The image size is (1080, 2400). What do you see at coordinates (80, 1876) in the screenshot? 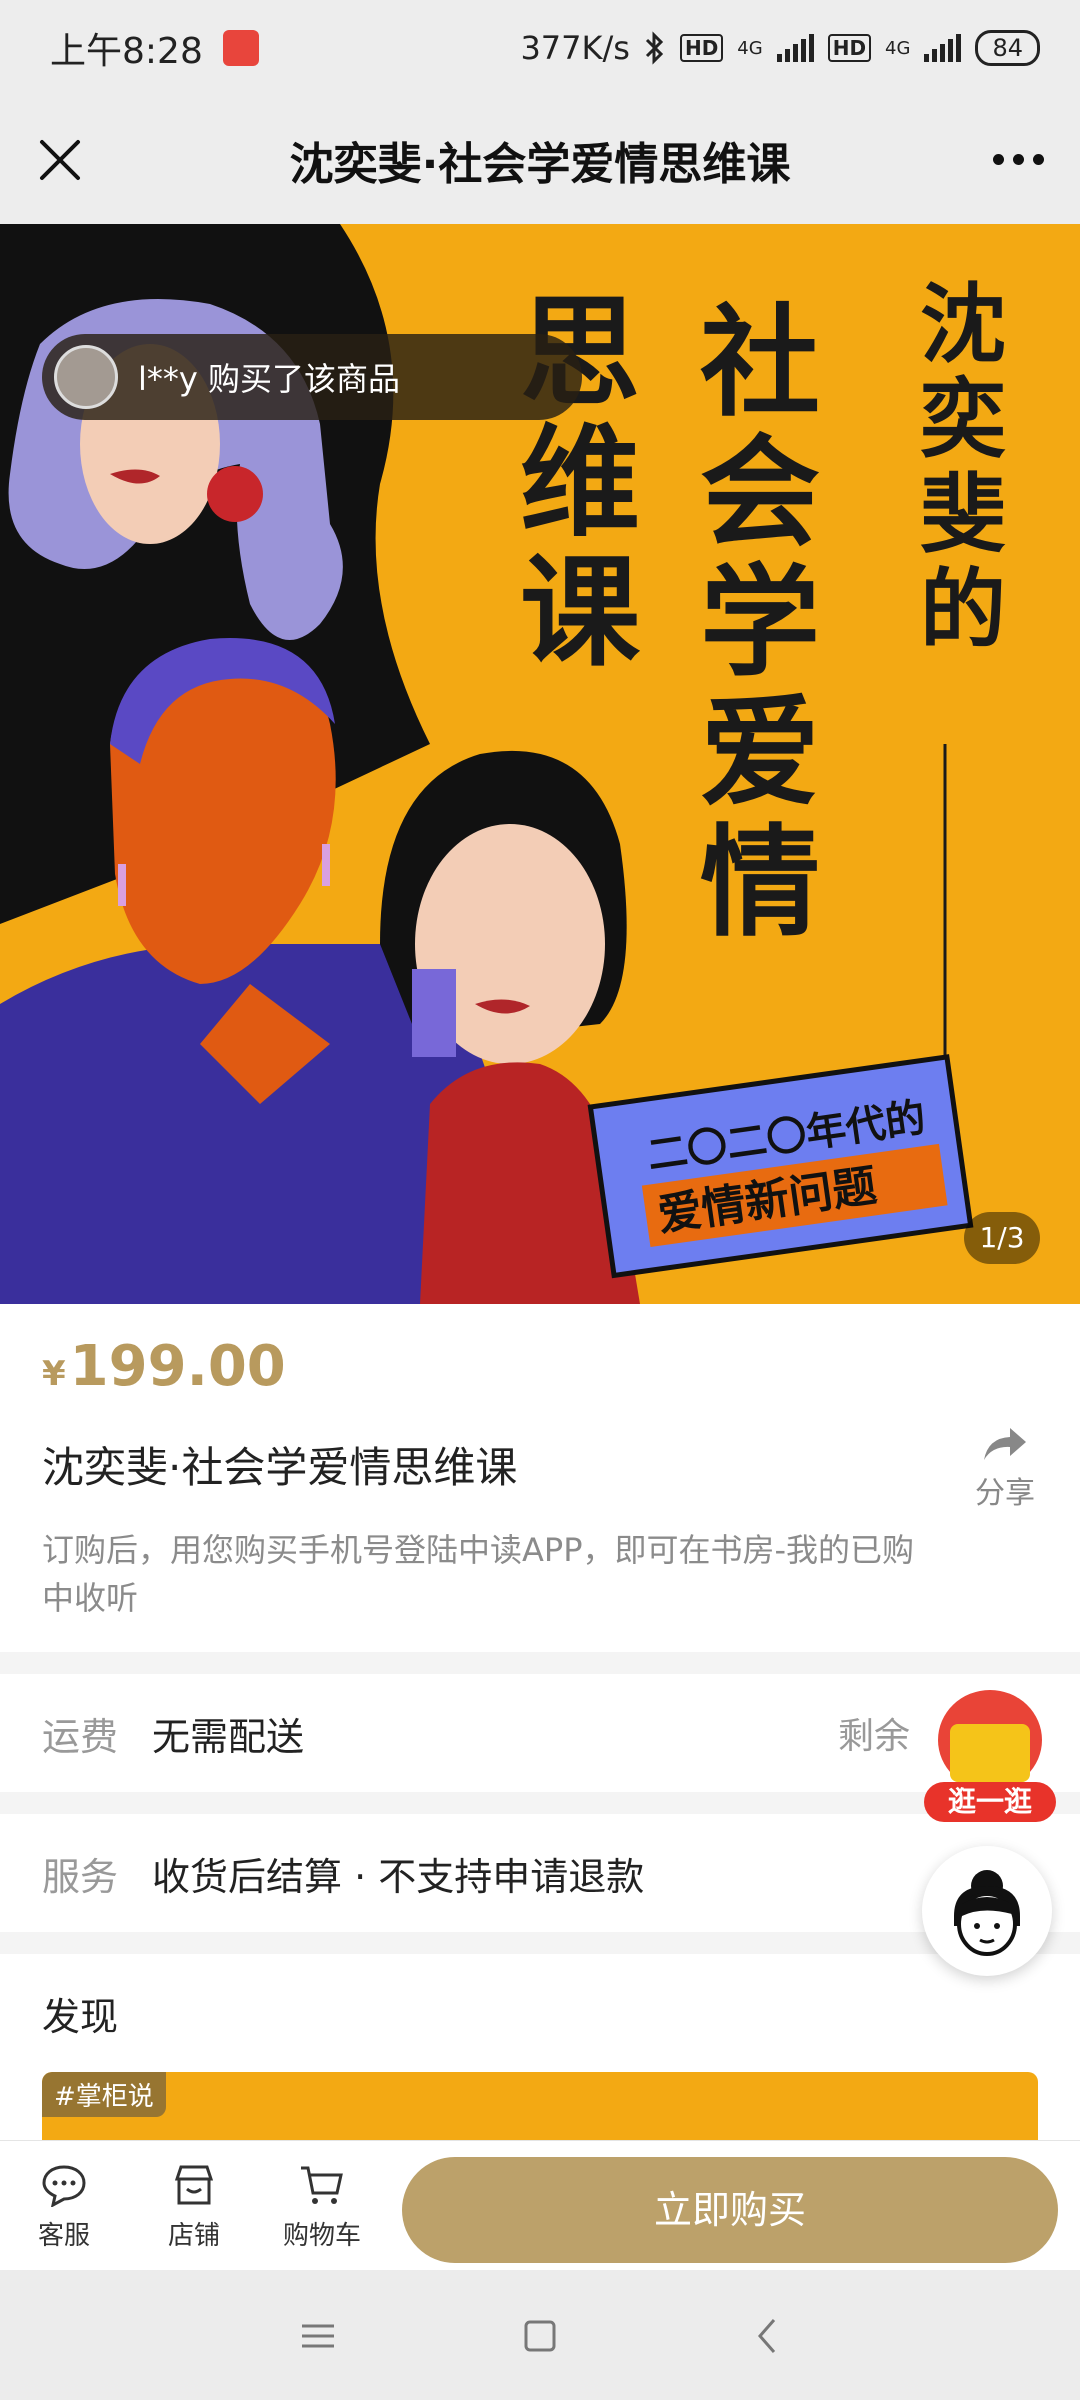
I see `service-label: 服务` at bounding box center [80, 1876].